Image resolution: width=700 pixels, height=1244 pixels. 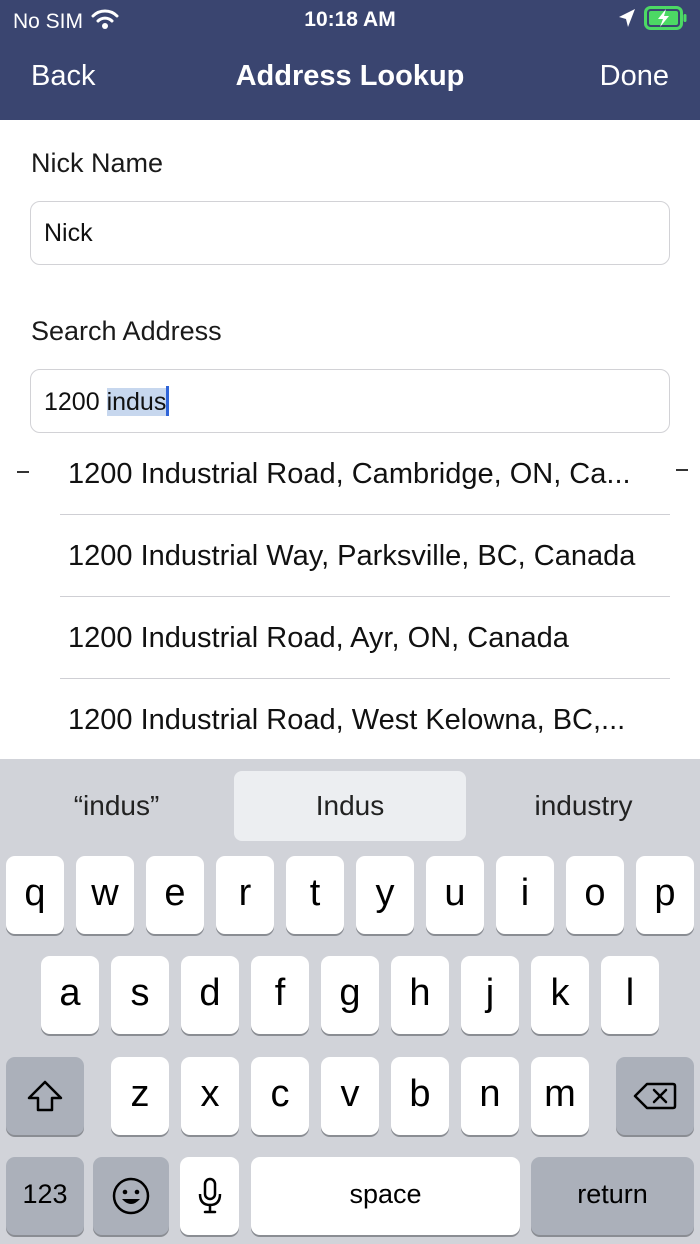 What do you see at coordinates (630, 995) in the screenshot?
I see `key-l: l` at bounding box center [630, 995].